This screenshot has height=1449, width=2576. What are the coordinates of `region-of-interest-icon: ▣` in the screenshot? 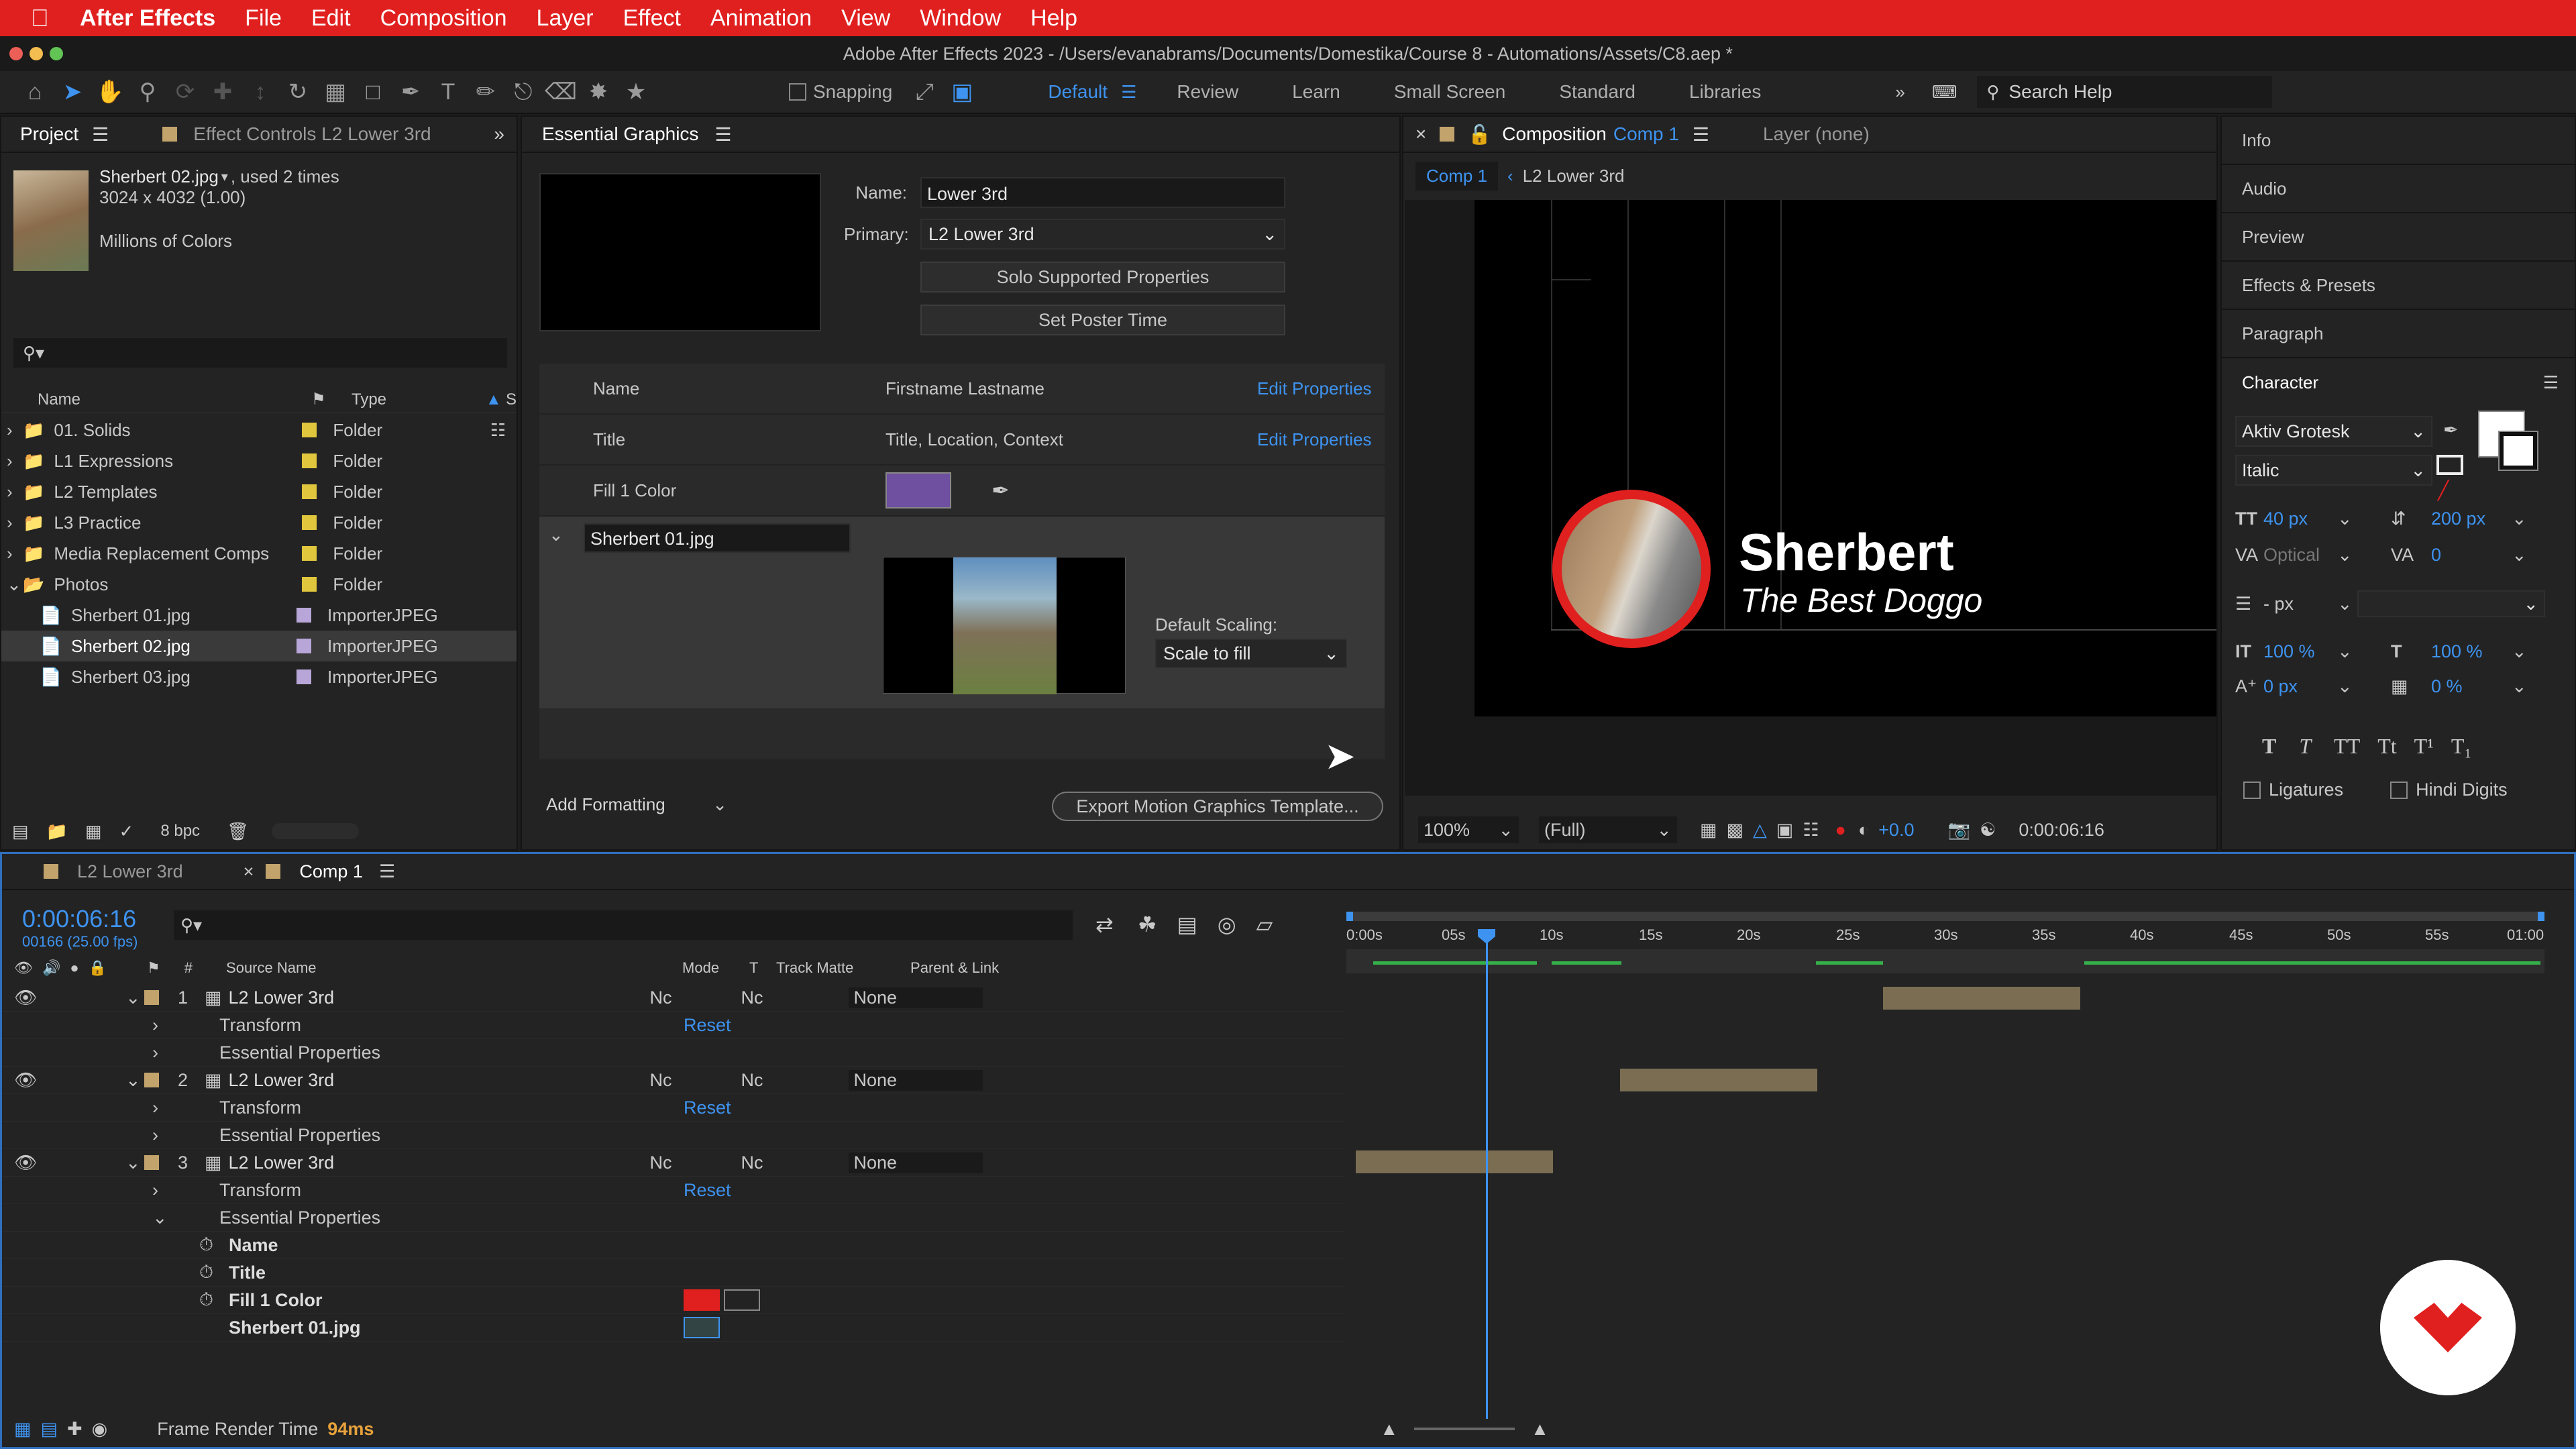 It's located at (1785, 830).